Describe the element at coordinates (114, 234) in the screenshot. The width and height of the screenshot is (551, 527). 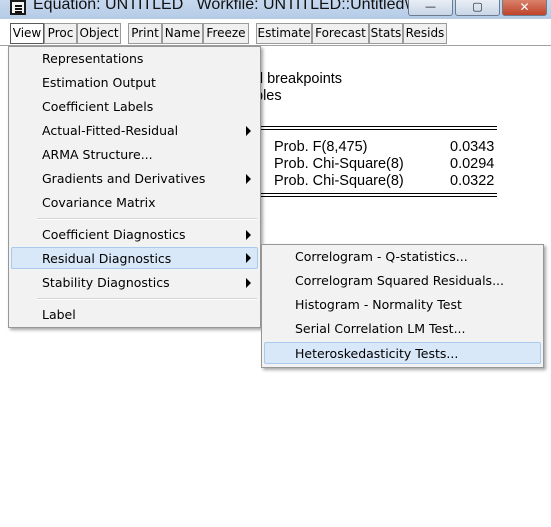
I see `menu-item-label: Coefficient Diagnostics` at that location.